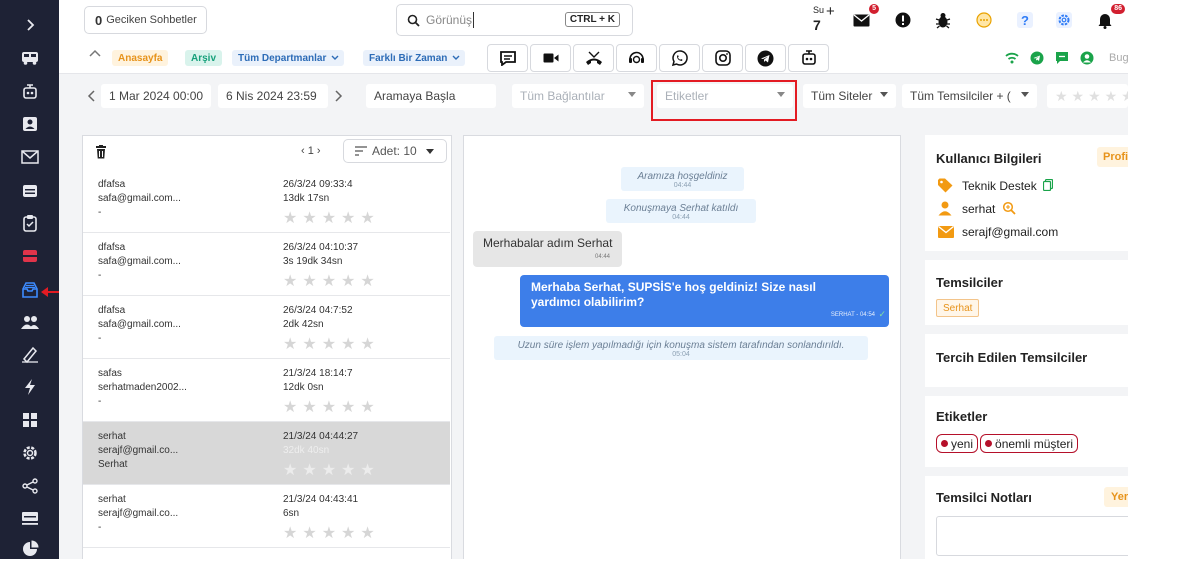  What do you see at coordinates (593, 58) in the screenshot?
I see `channel-missed-call-icon` at bounding box center [593, 58].